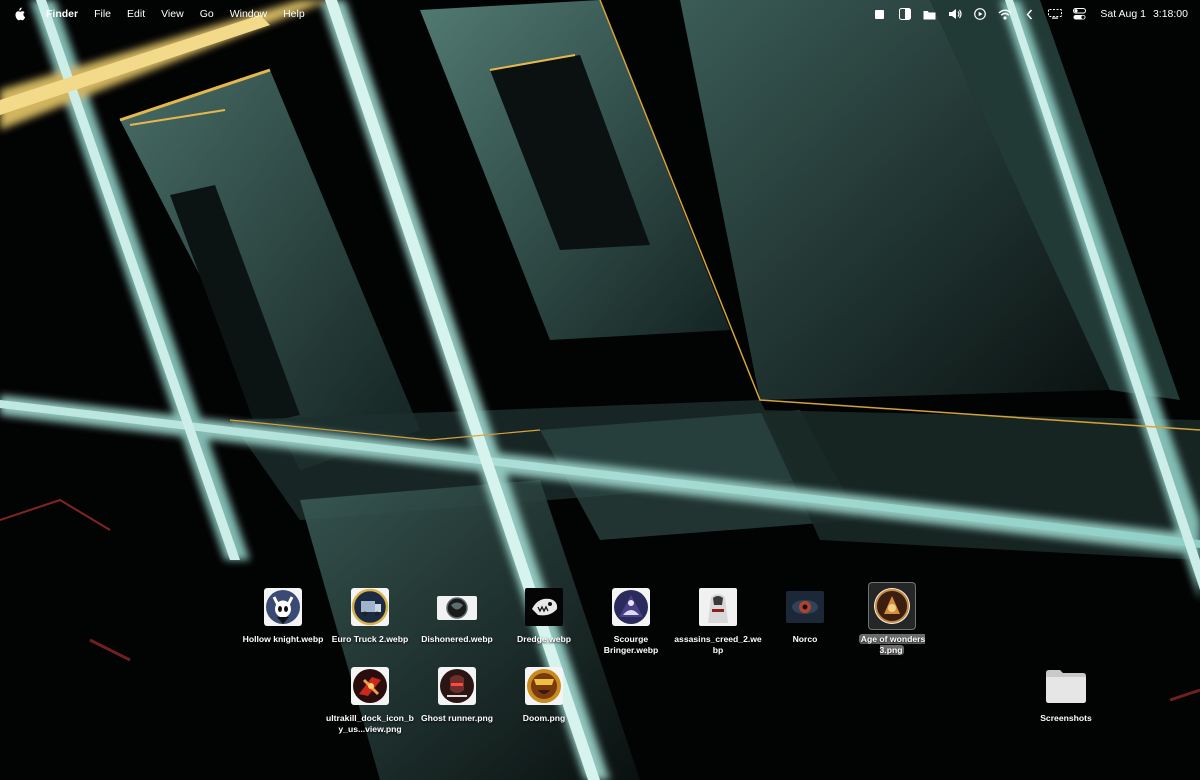 The image size is (1200, 780). I want to click on menu-file: File, so click(102, 14).